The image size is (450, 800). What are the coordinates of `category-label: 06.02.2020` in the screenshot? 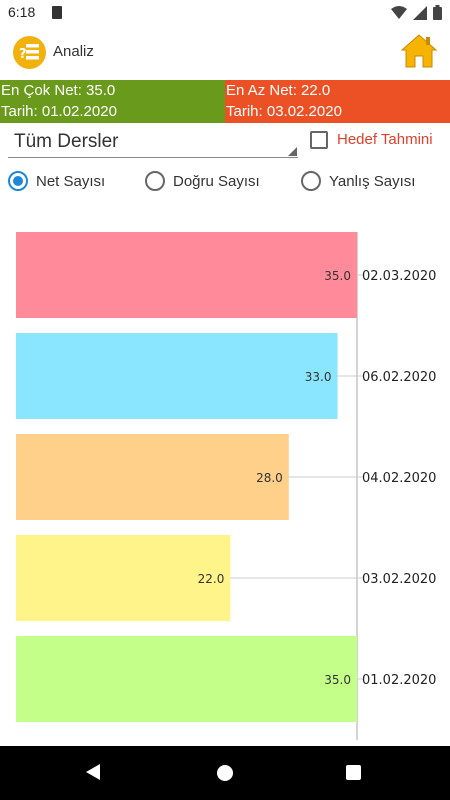 It's located at (399, 377).